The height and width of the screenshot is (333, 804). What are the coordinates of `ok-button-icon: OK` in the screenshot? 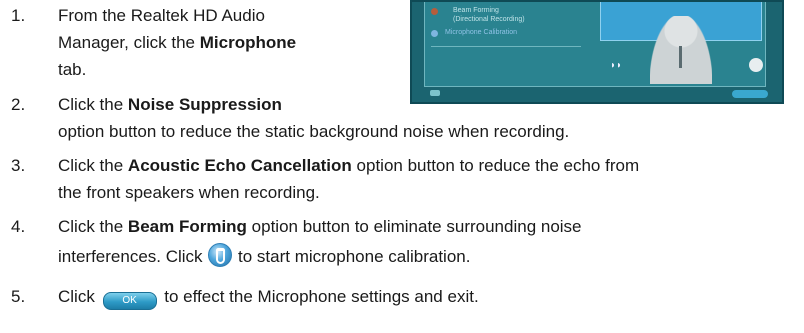 It's located at (129, 301).